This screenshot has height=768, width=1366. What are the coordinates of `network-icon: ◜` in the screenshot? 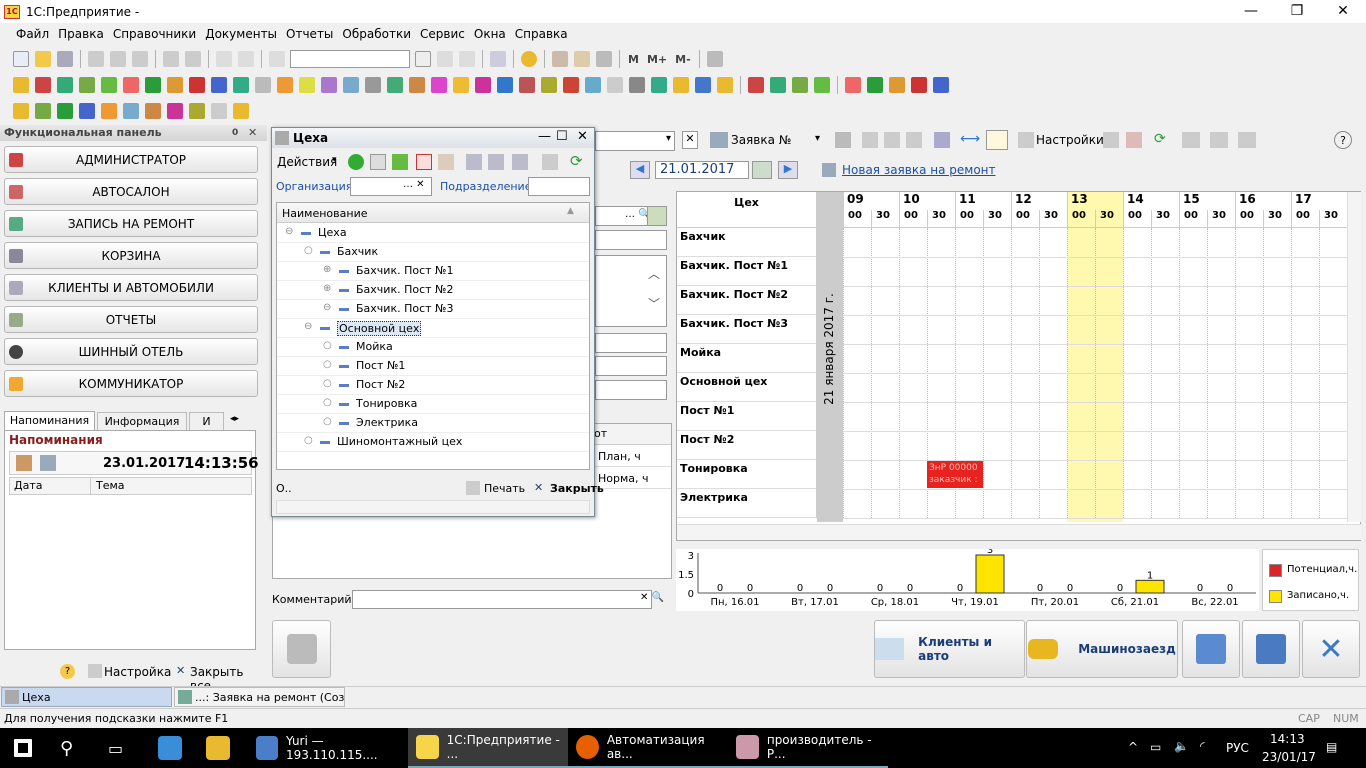 It's located at (1202, 746).